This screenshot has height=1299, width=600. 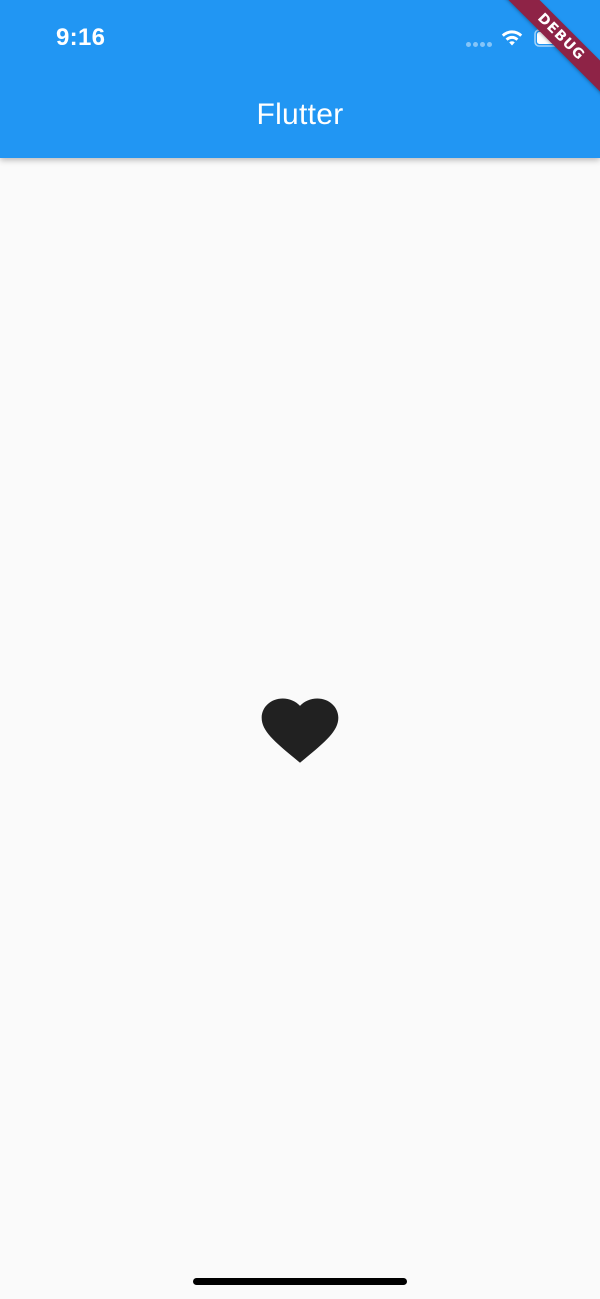 I want to click on heart-icon, so click(x=300, y=730).